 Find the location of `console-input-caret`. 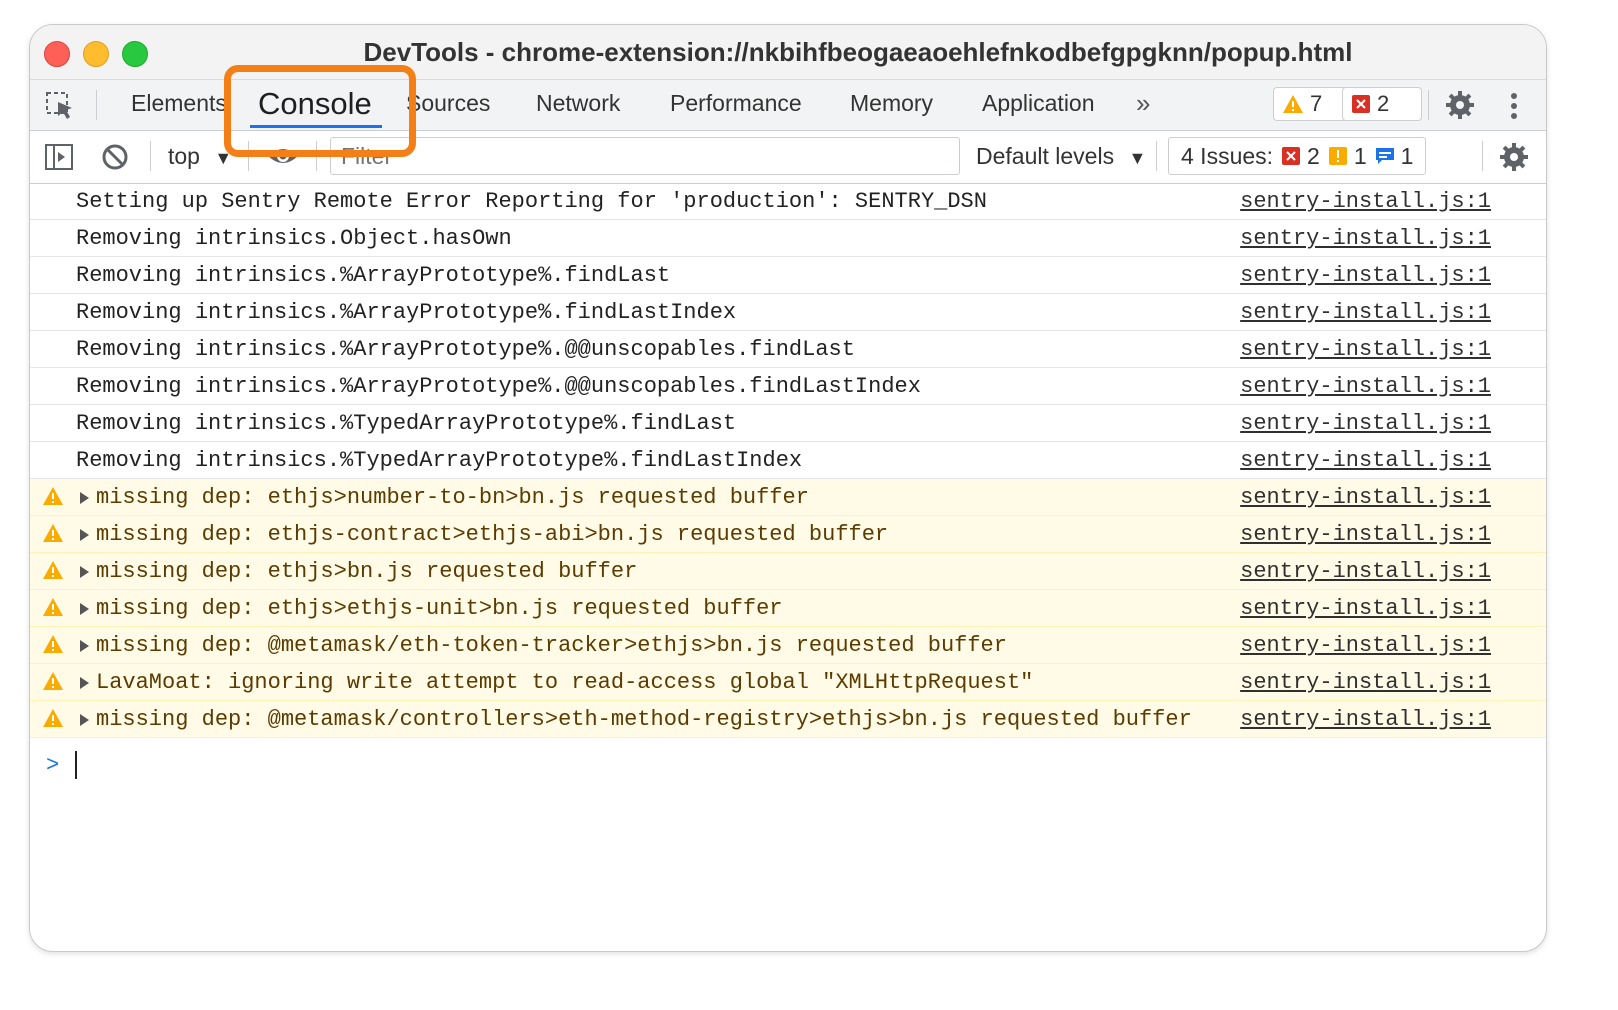

console-input-caret is located at coordinates (76, 765).